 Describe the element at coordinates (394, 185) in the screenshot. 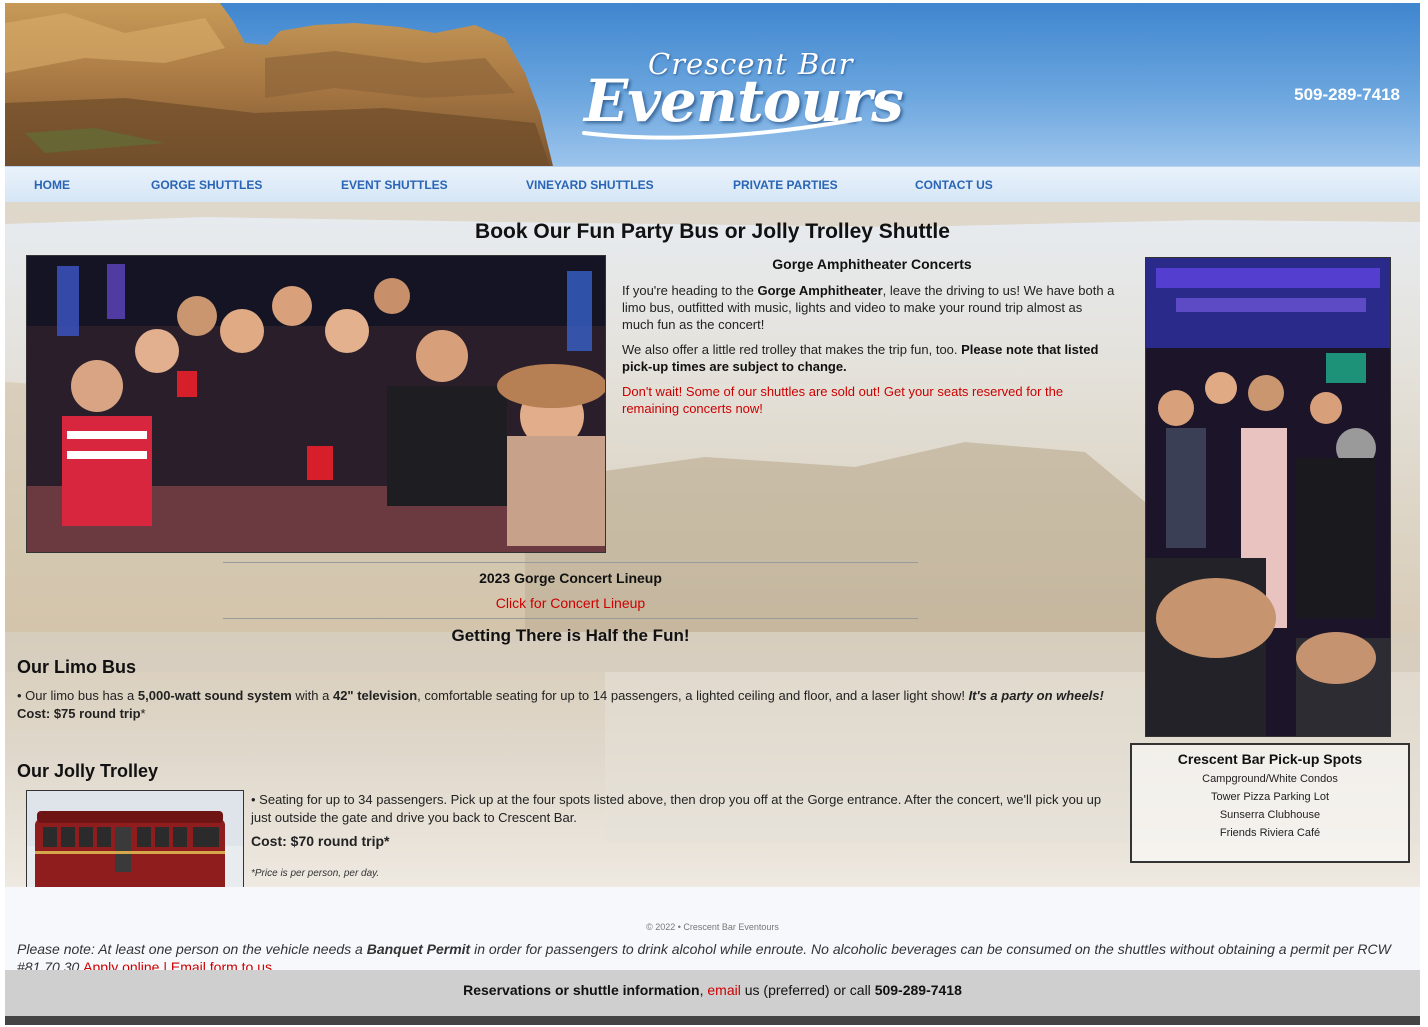

I see `nav-event-shuttles: EVENT SHUTTLES` at that location.